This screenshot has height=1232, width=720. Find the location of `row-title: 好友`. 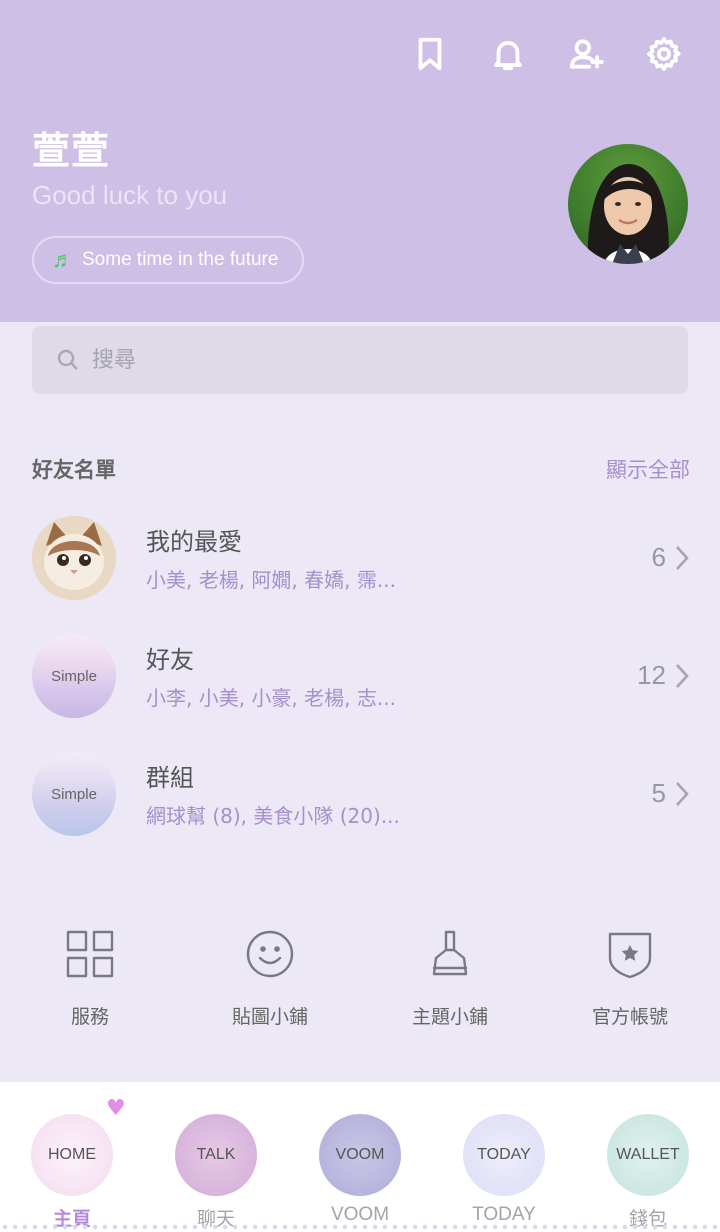

row-title: 好友 is located at coordinates (170, 660).